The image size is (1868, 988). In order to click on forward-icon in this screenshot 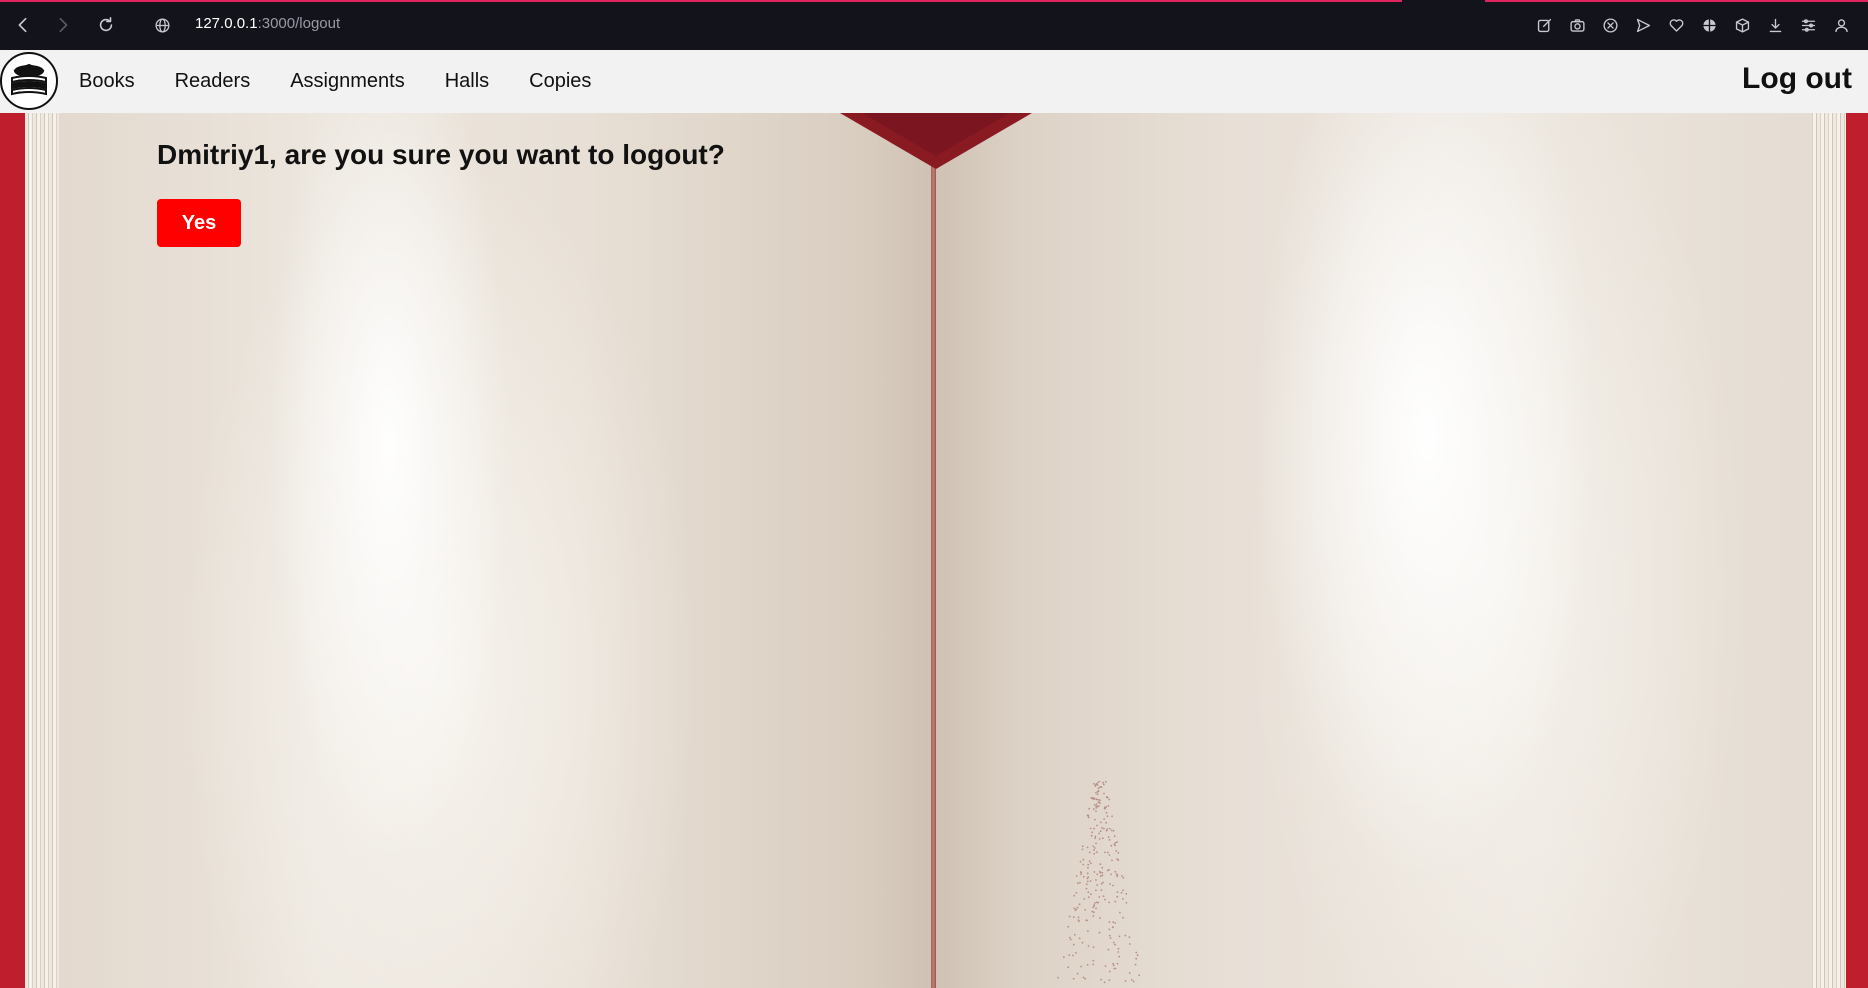, I will do `click(63, 25)`.